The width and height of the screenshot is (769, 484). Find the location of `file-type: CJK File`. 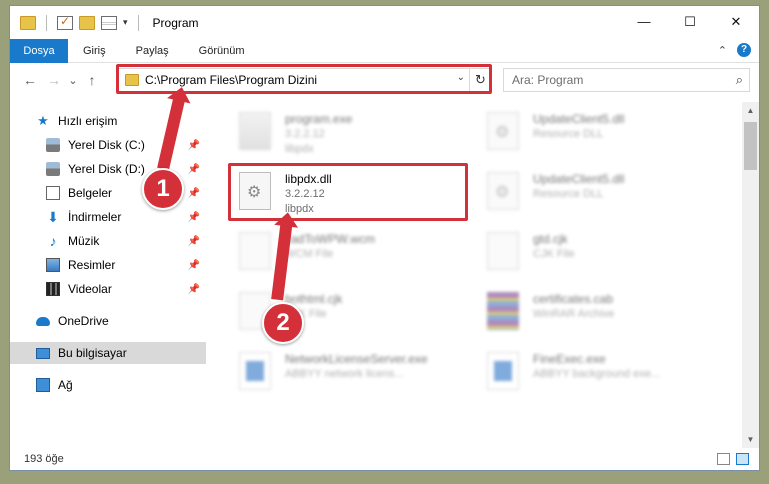

file-type: CJK File is located at coordinates (554, 254).